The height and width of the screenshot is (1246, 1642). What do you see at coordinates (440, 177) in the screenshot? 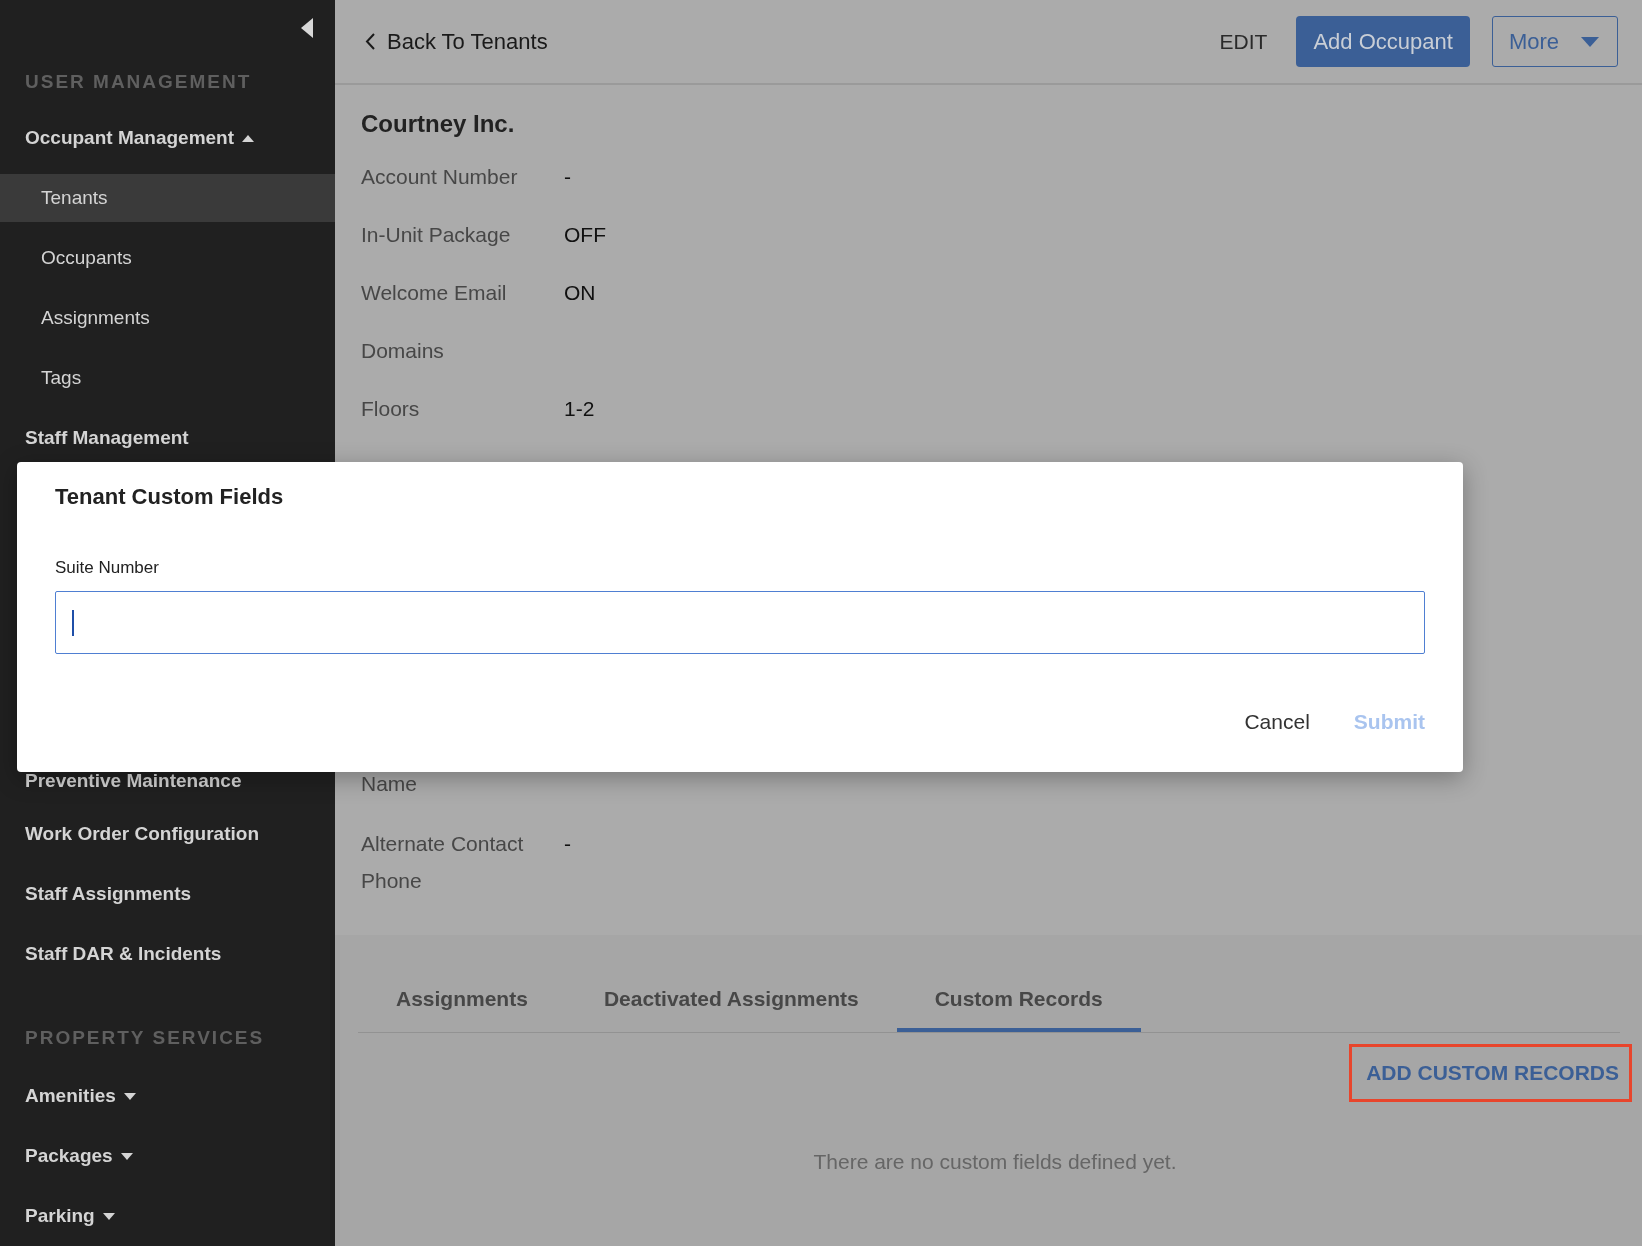
I see `field-label: Account Number` at bounding box center [440, 177].